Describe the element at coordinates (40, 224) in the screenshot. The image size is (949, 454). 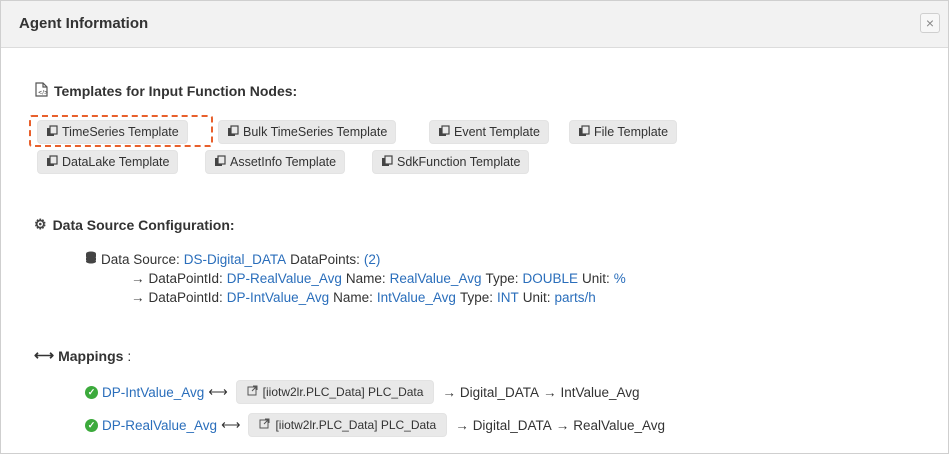
I see `gears-icon: ⚙` at that location.